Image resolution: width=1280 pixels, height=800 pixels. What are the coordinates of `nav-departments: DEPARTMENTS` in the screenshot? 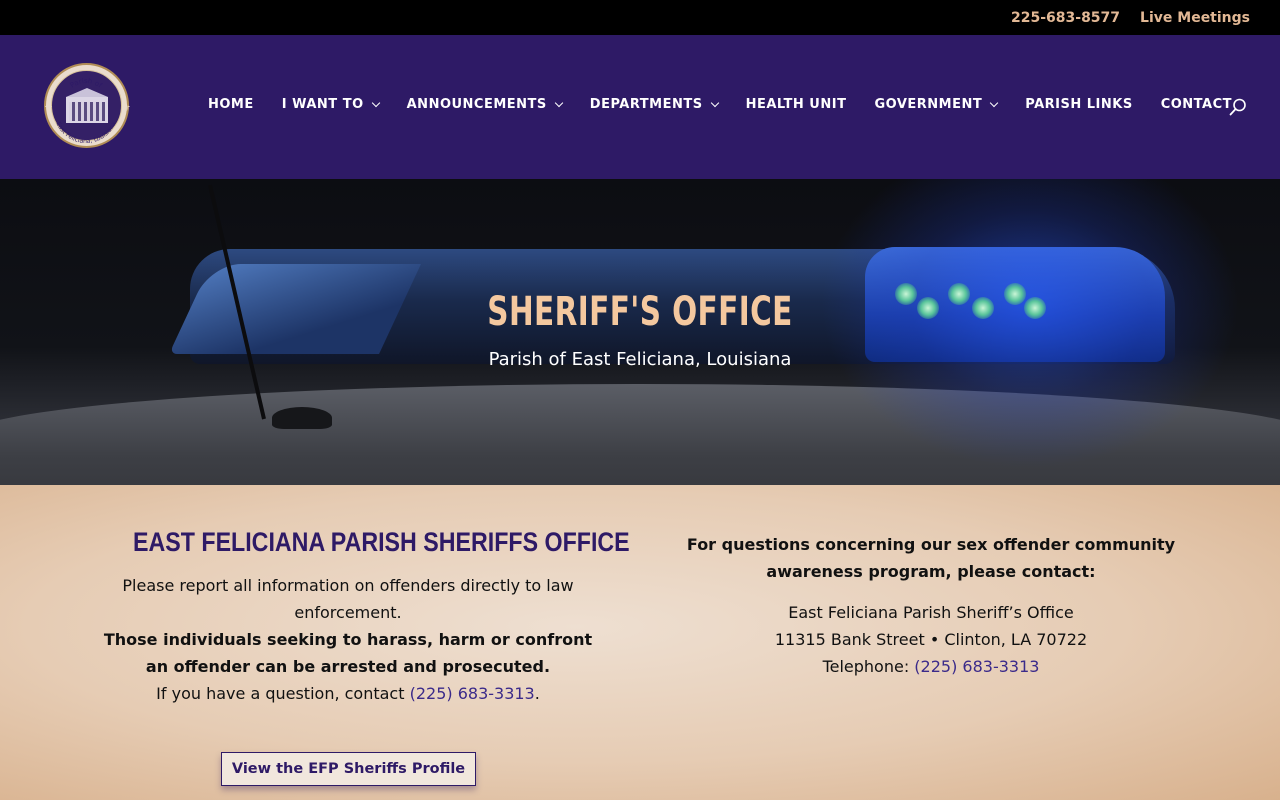 It's located at (654, 104).